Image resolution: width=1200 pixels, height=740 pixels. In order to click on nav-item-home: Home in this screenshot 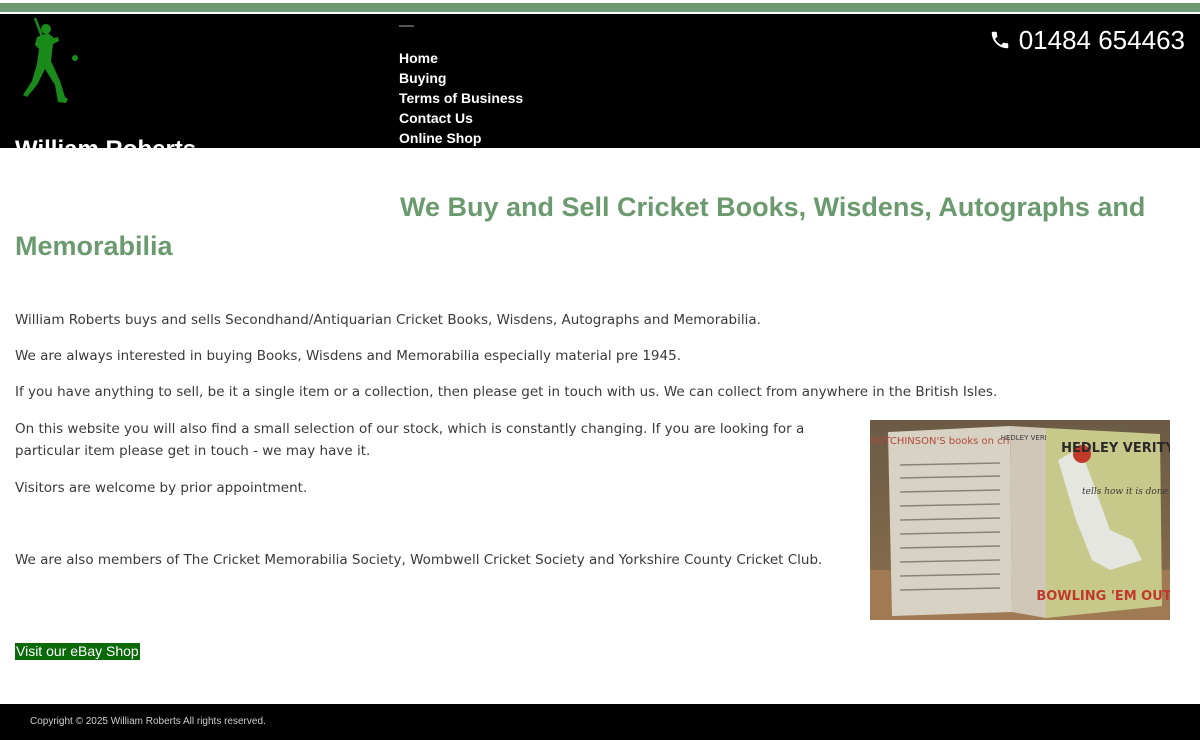, I will do `click(461, 58)`.